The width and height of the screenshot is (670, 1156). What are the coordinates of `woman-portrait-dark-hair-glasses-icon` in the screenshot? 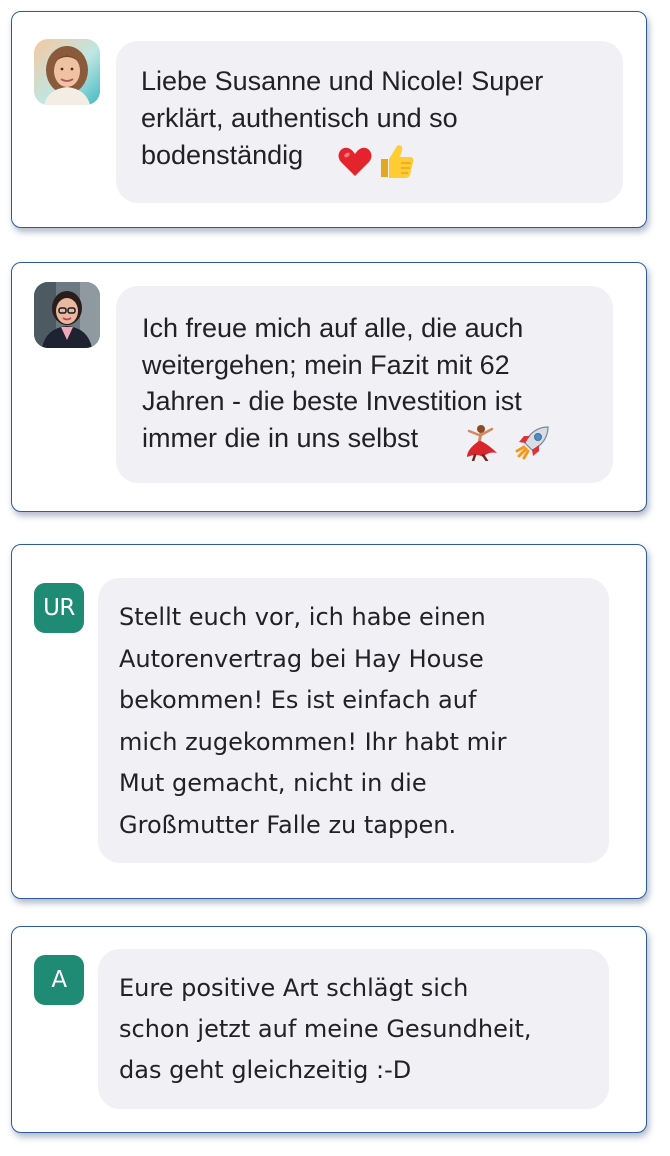 It's located at (67, 315).